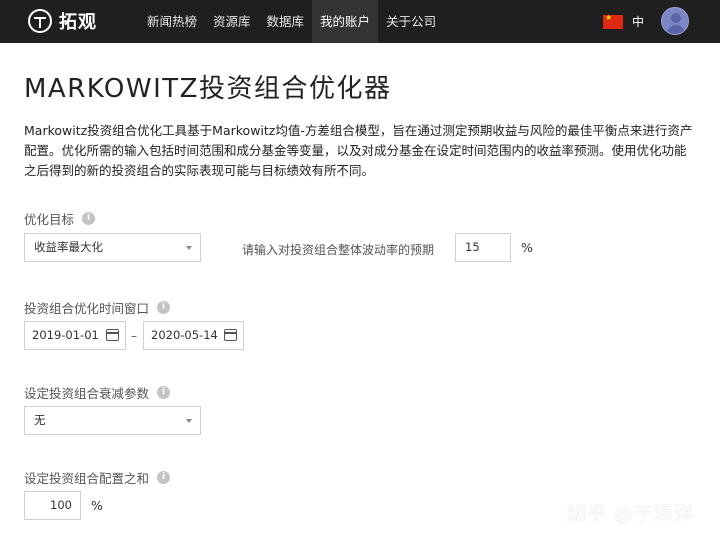 This screenshot has height=541, width=720. I want to click on volatility-input: 15, so click(483, 247).